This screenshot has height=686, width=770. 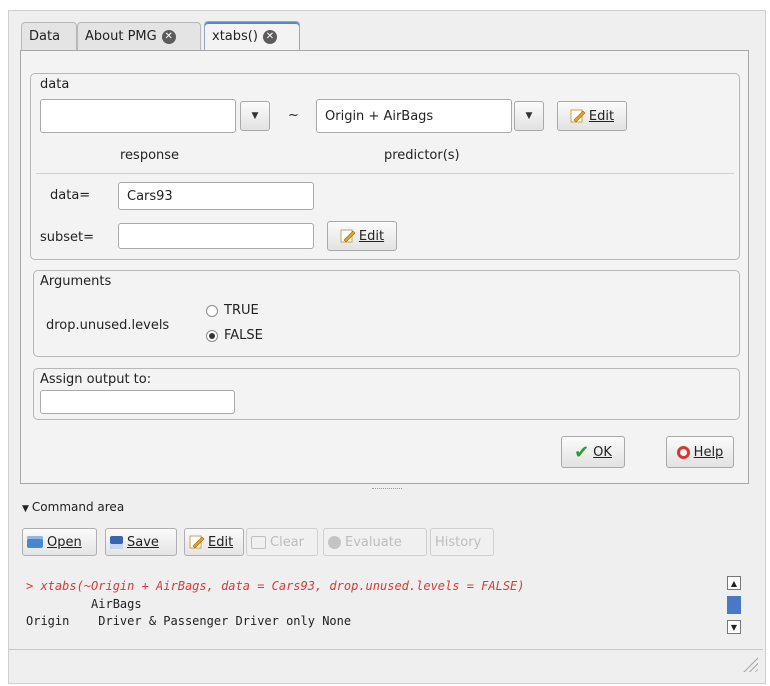 I want to click on clear-button: Clear, so click(x=282, y=542).